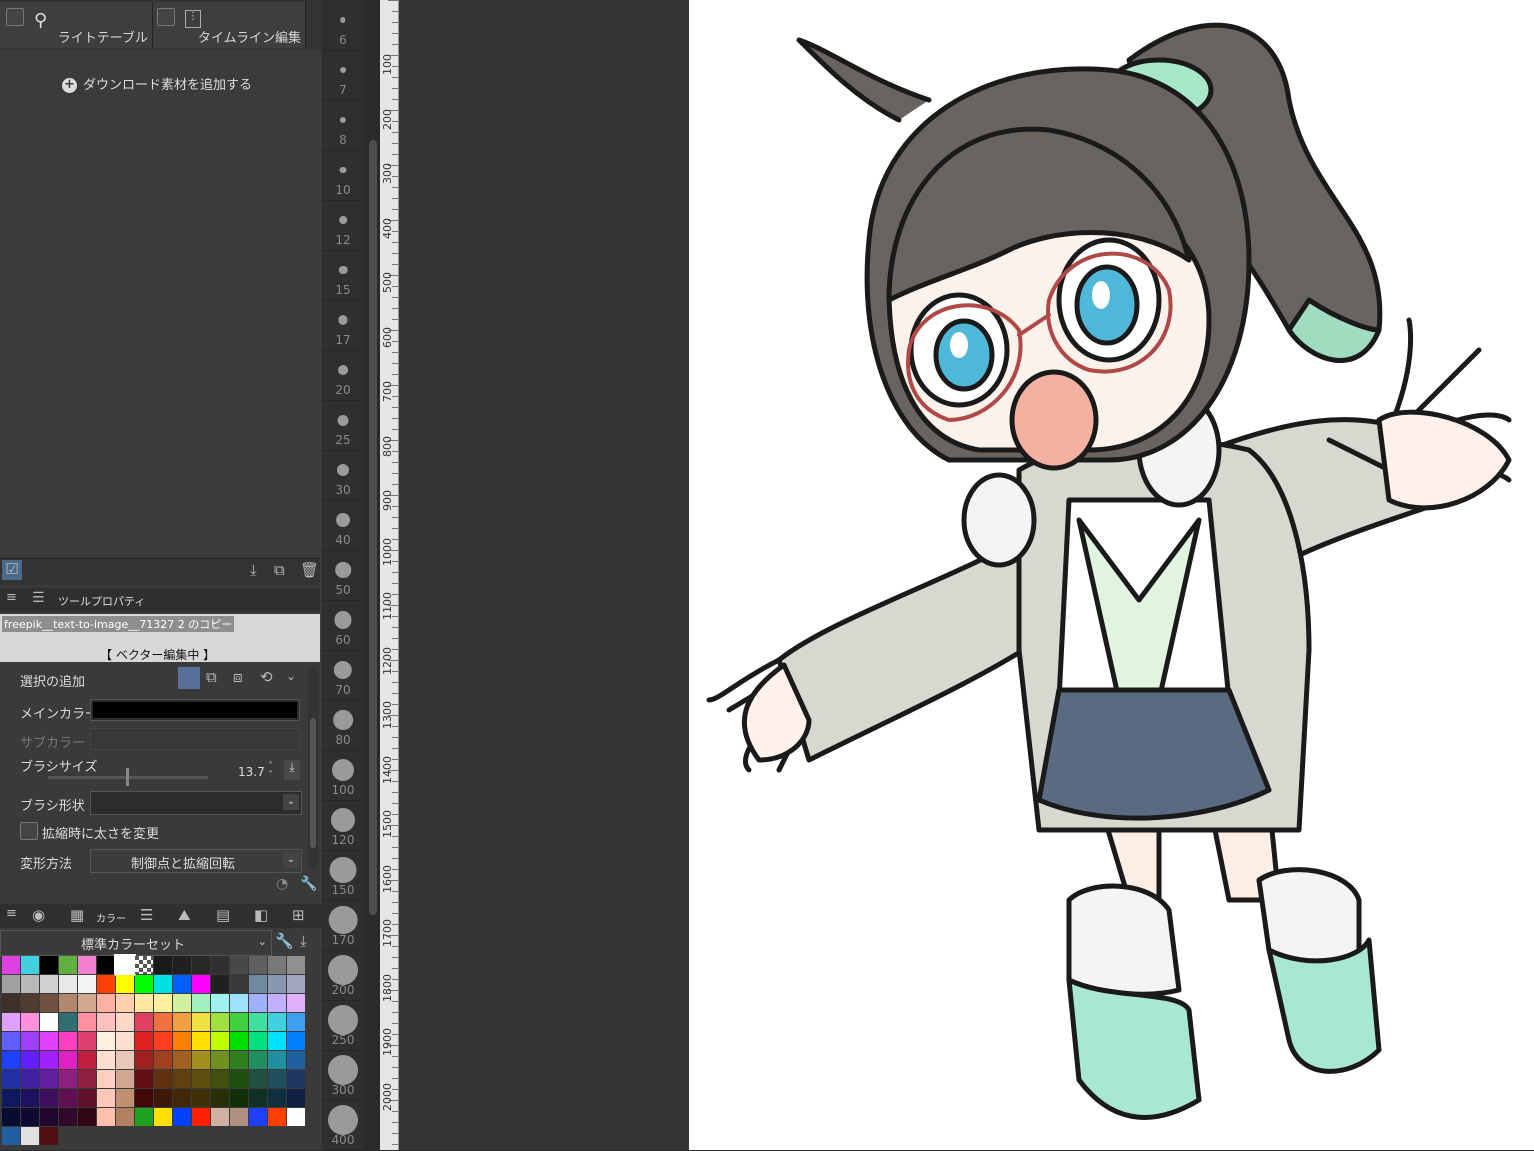  I want to click on brush-size-preset: 7, so click(343, 75).